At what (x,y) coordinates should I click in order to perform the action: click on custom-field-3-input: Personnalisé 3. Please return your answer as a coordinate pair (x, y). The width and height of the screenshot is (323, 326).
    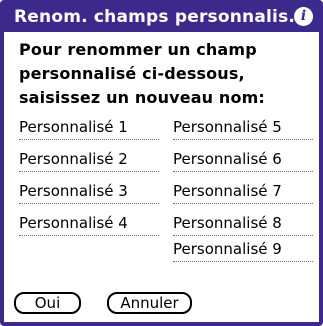
    Looking at the image, I should click on (89, 192).